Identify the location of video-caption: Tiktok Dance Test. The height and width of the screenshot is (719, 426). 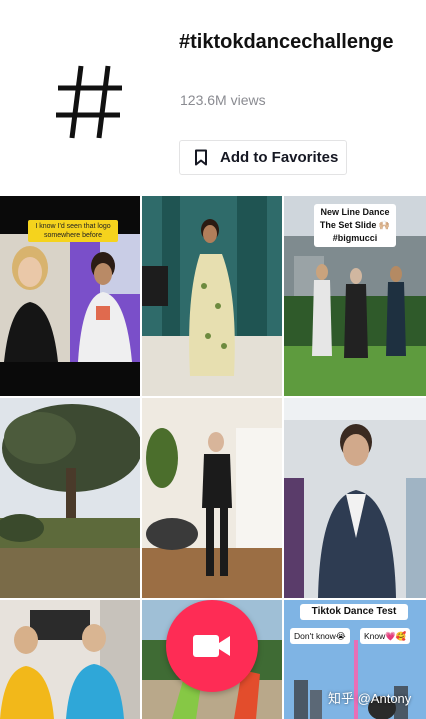
(354, 612).